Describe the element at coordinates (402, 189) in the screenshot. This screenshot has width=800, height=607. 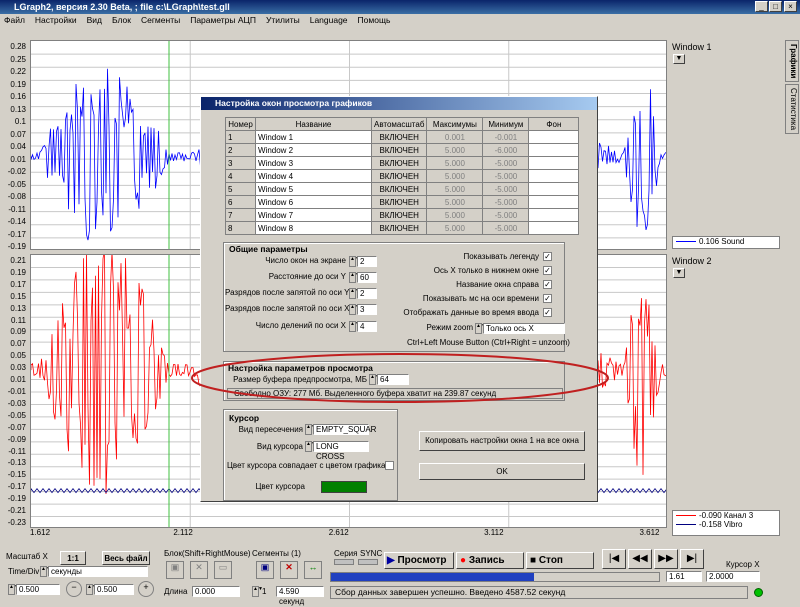
I see `table-row: 5 Window 5 ВКЛЮЧЕН 5.000 -5.000` at that location.